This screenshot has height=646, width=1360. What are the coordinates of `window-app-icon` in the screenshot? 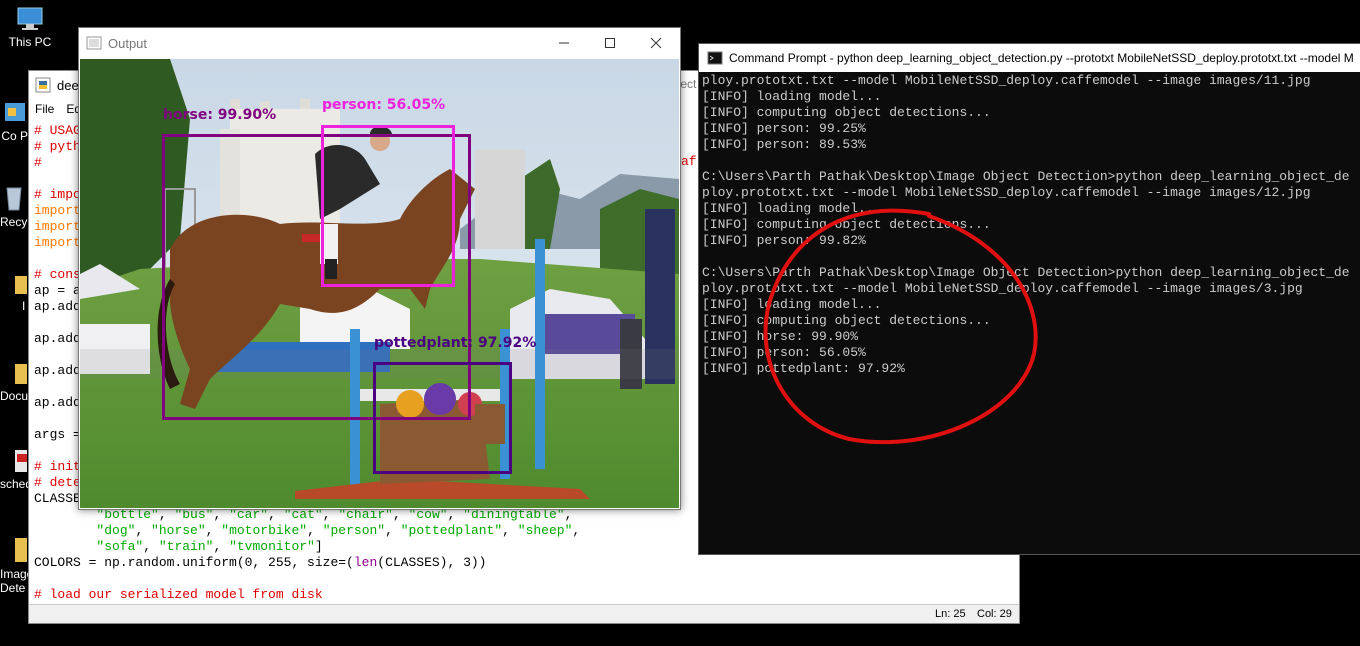 It's located at (94, 43).